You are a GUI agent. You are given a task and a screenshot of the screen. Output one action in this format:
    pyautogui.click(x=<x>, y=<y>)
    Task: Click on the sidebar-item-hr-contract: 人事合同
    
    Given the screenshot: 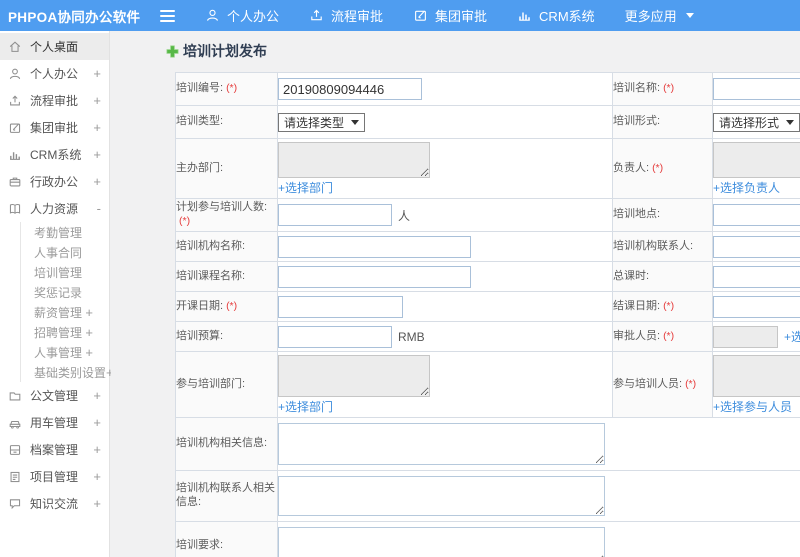 What is the action you would take?
    pyautogui.click(x=65, y=252)
    